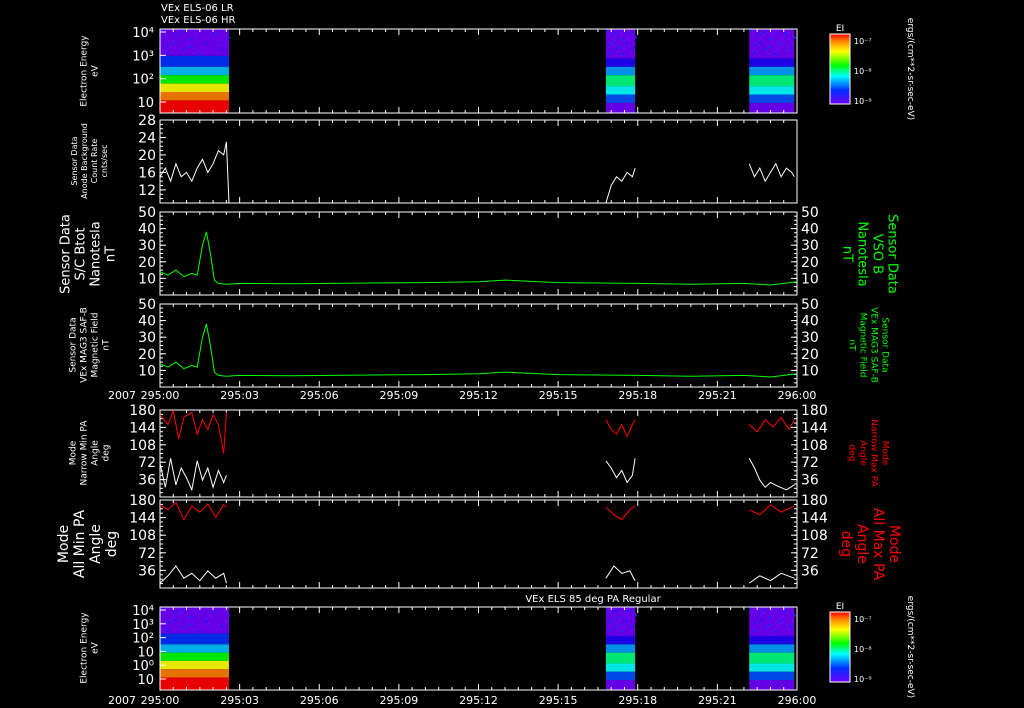 This screenshot has height=708, width=1024. I want to click on y-tick-label: 144, so click(142, 519).